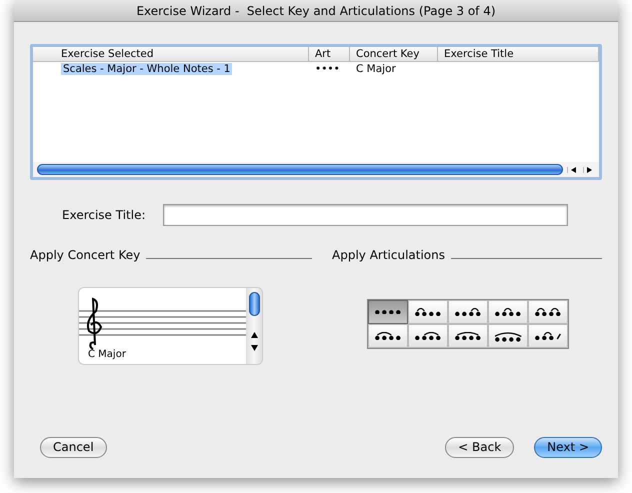 Image resolution: width=632 pixels, height=493 pixels. What do you see at coordinates (254, 335) in the screenshot?
I see `up-arrow-icon` at bounding box center [254, 335].